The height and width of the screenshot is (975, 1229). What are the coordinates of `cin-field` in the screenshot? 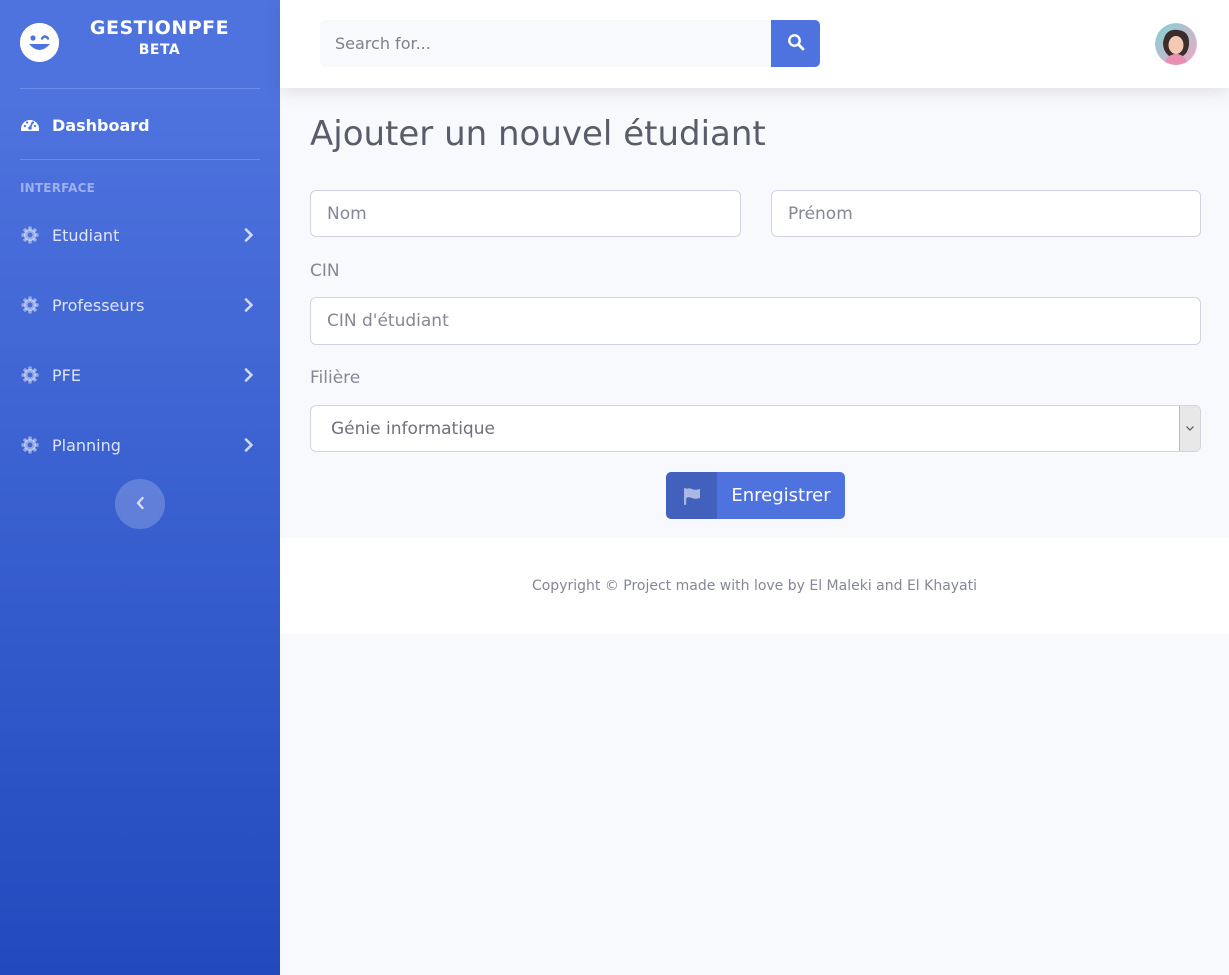 It's located at (755, 321).